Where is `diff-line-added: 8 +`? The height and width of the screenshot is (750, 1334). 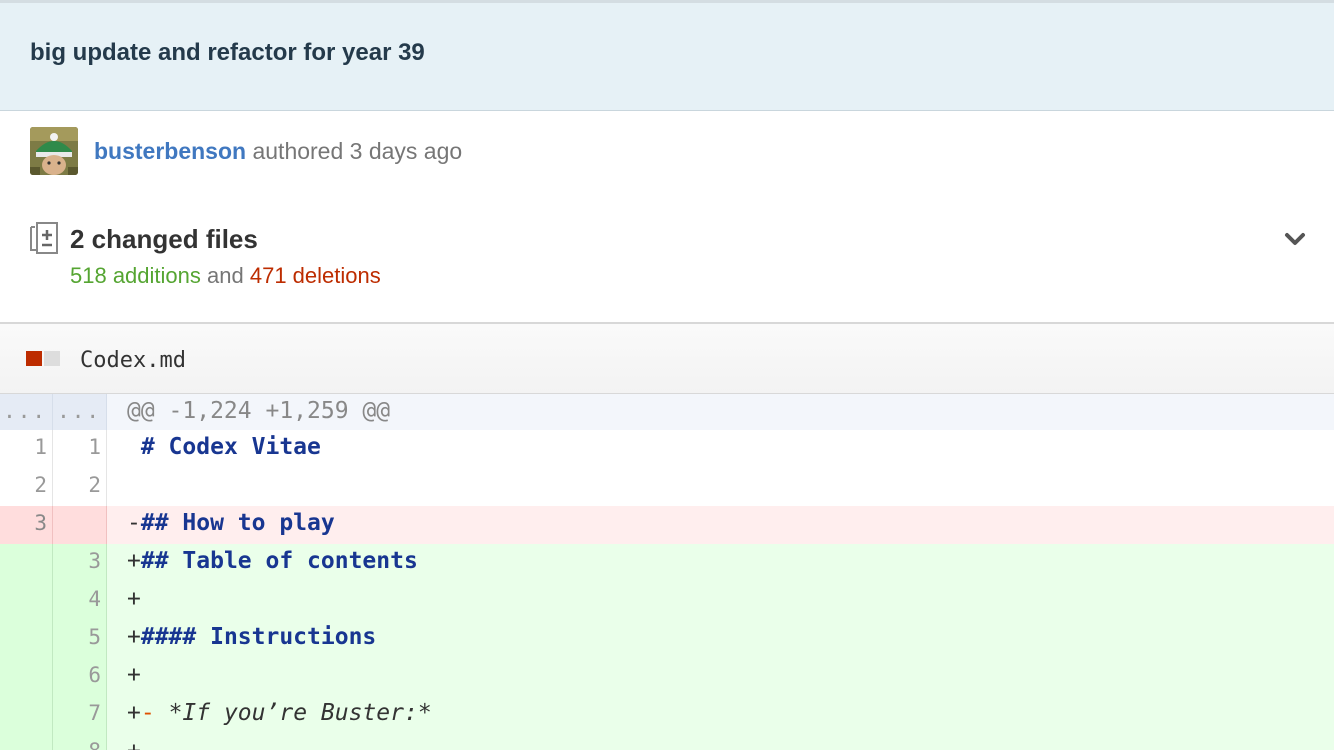
diff-line-added: 8 + is located at coordinates (667, 742).